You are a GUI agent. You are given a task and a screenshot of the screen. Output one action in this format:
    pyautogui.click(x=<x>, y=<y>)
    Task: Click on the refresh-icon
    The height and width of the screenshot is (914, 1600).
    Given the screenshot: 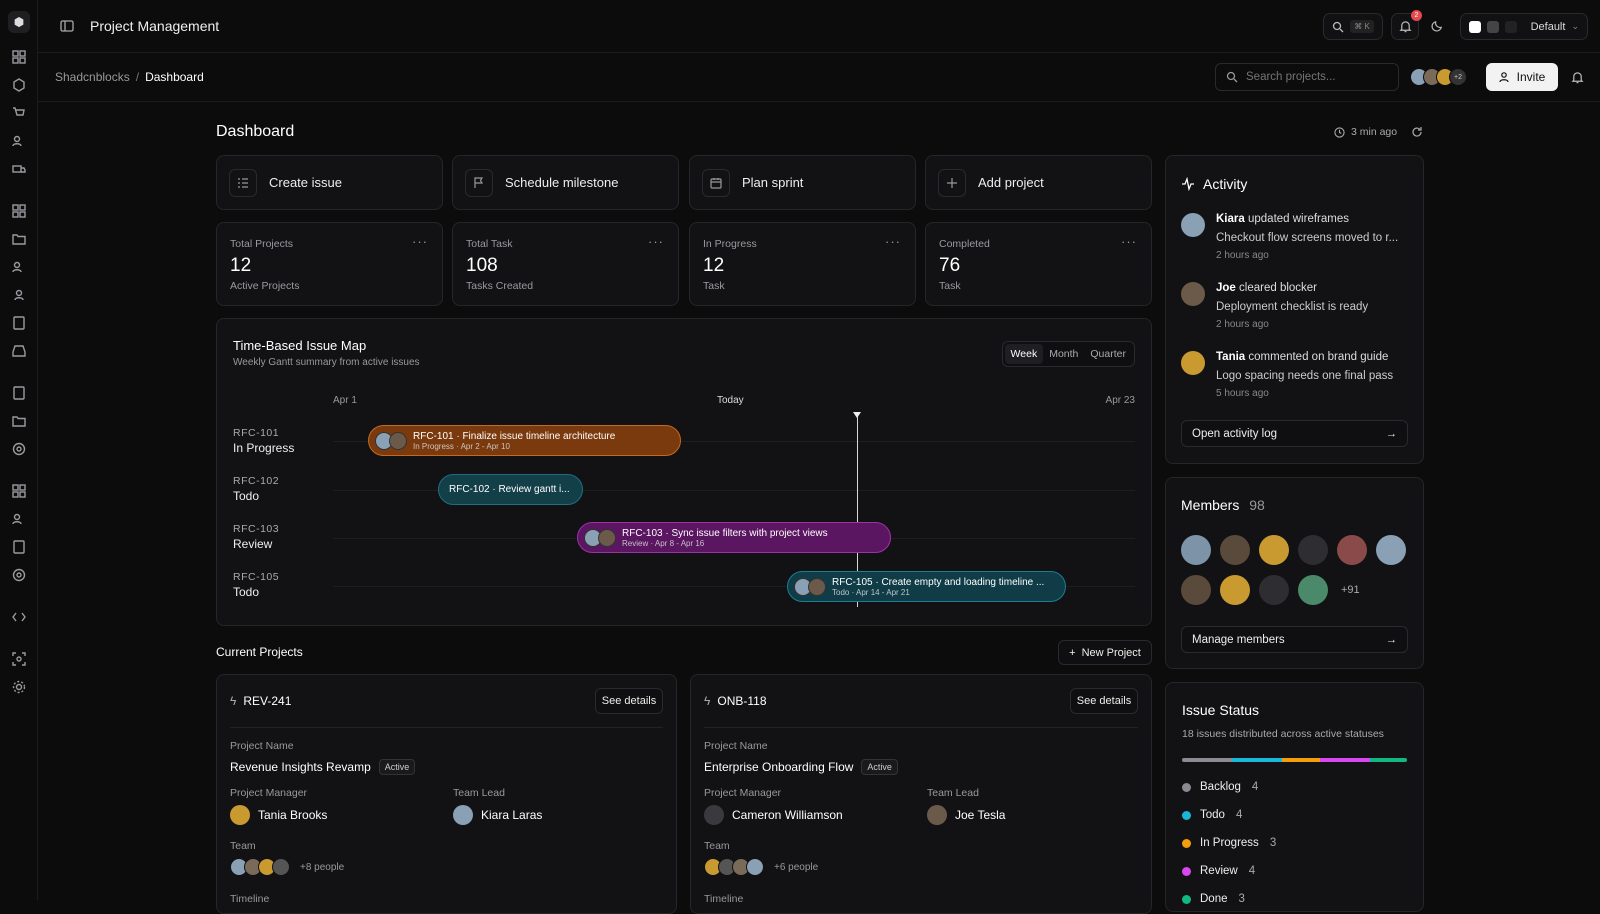 What is the action you would take?
    pyautogui.click(x=1417, y=132)
    